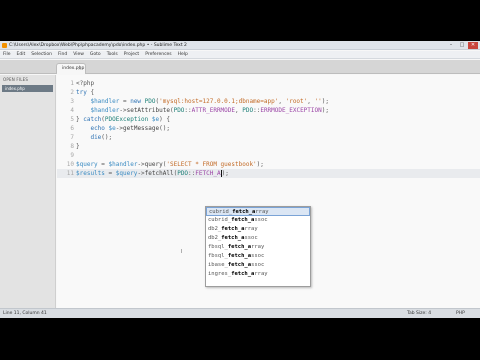 Image resolution: width=480 pixels, height=360 pixels. Describe the element at coordinates (419, 313) in the screenshot. I see `tab-size-selector: Tab Size: 4` at that location.